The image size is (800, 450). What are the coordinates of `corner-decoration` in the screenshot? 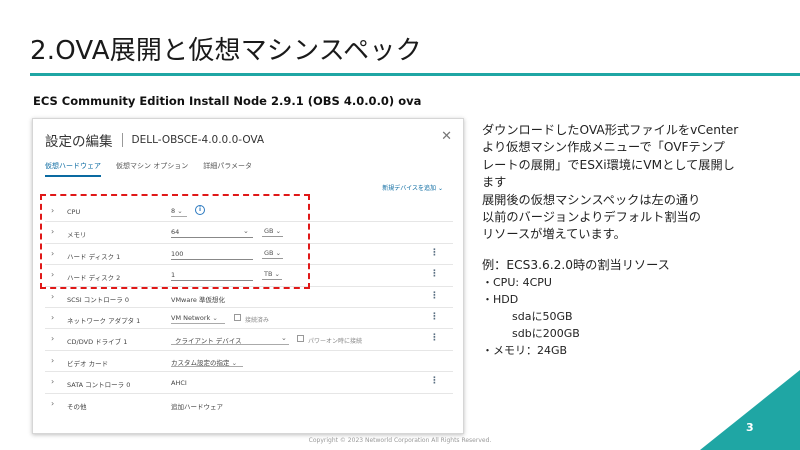 It's located at (750, 410).